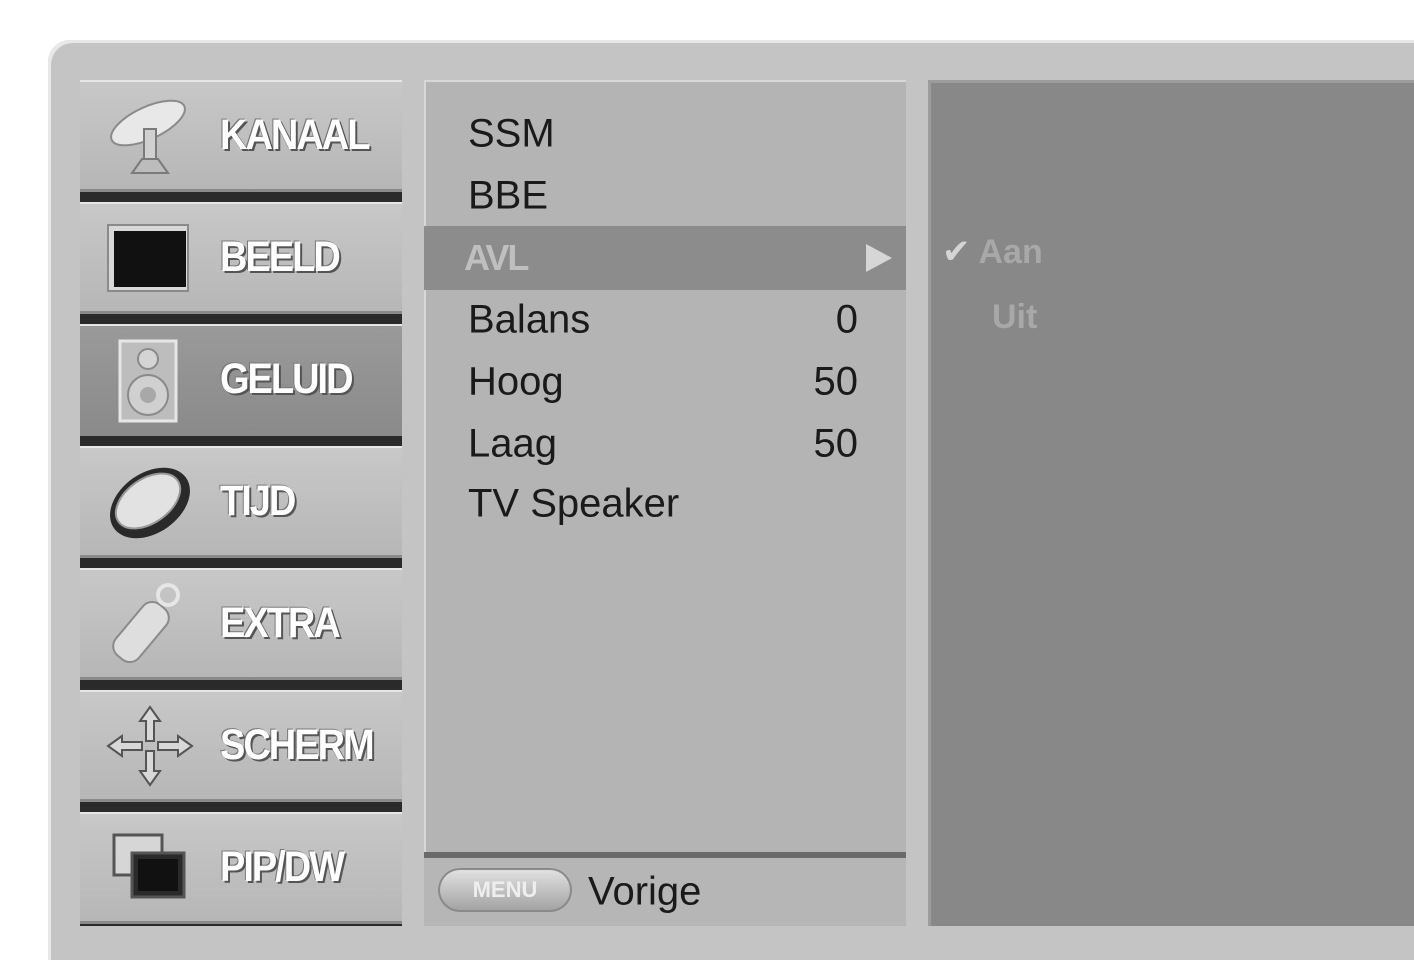 This screenshot has height=960, width=1414. I want to click on menu-item-hoog: Hoog 50, so click(665, 382).